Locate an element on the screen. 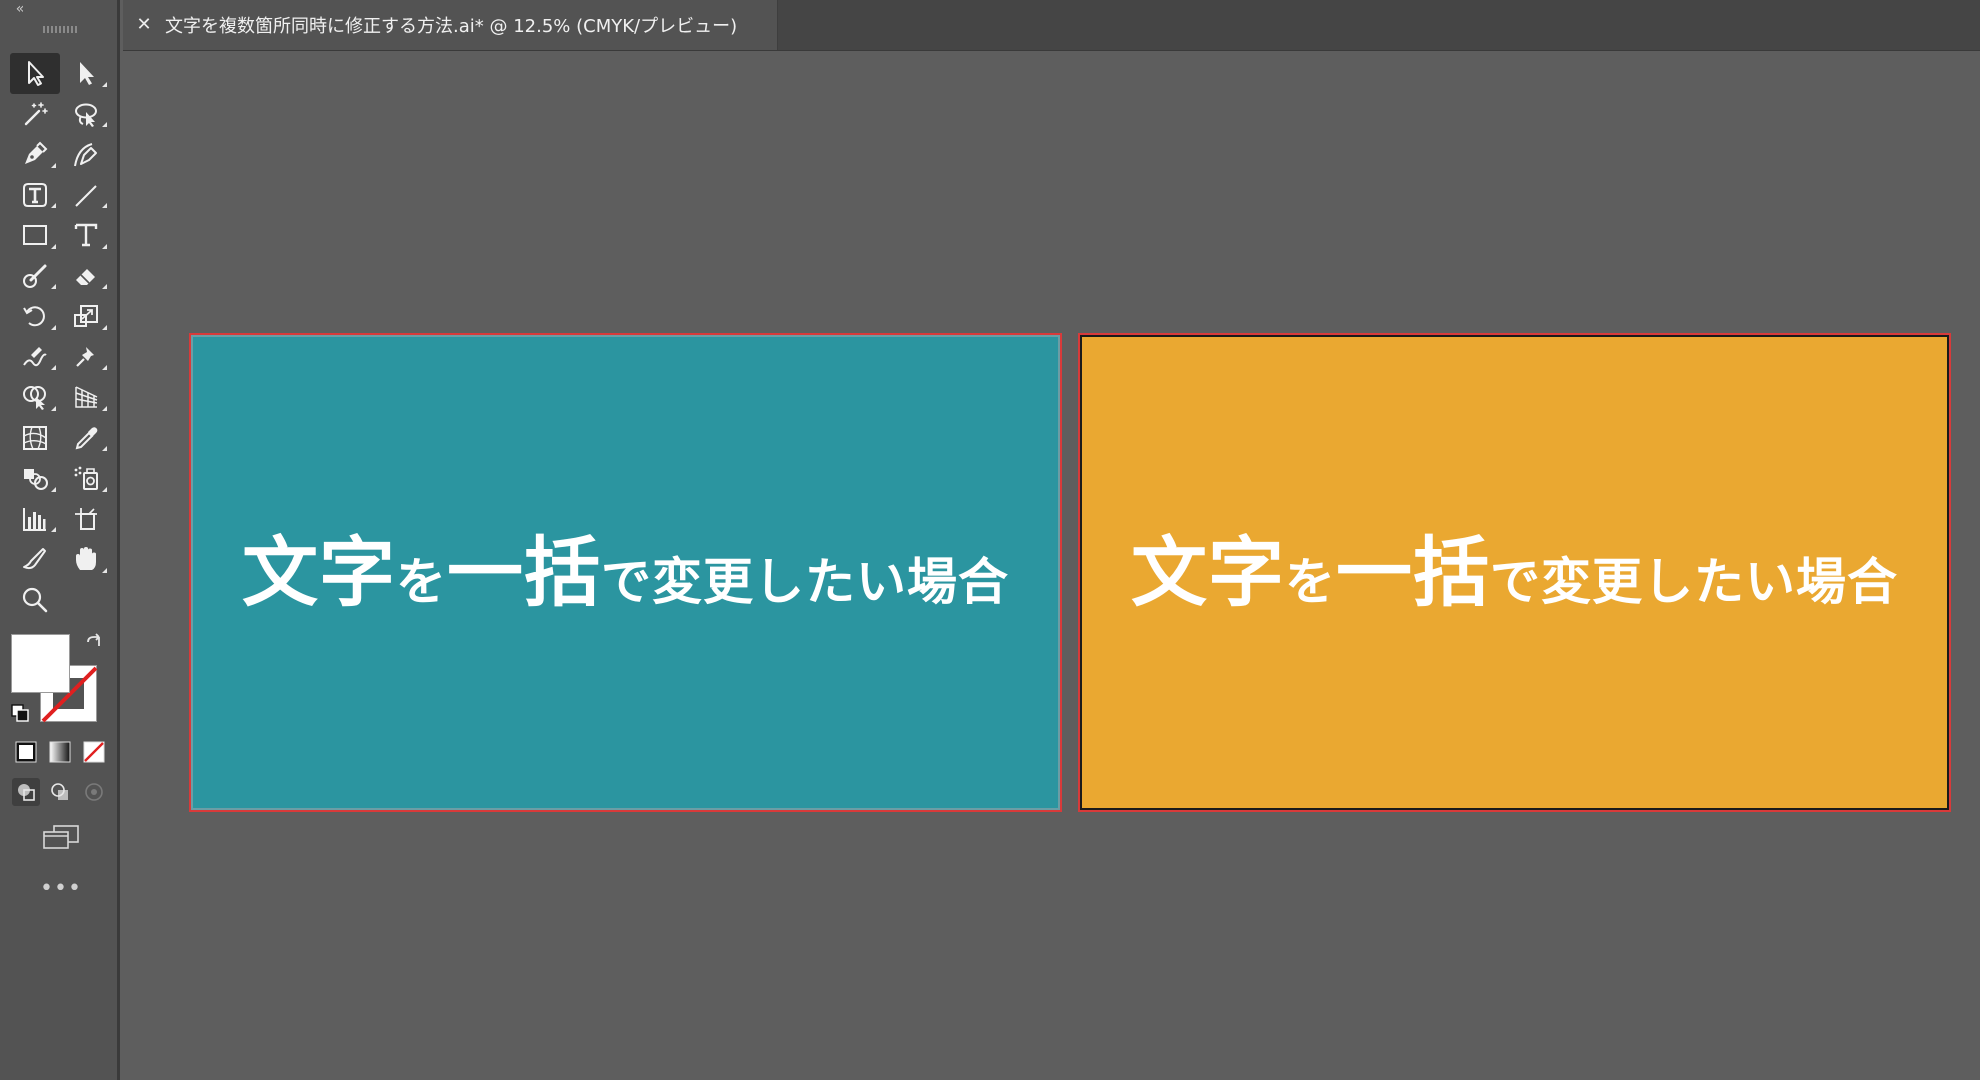 The width and height of the screenshot is (1980, 1080). selection-arrow-icon is located at coordinates (36, 74).